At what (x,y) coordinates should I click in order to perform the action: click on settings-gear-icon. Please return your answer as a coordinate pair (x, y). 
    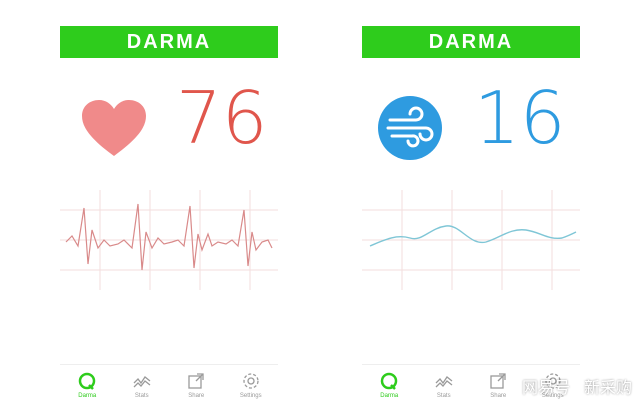
    Looking at the image, I should click on (251, 381).